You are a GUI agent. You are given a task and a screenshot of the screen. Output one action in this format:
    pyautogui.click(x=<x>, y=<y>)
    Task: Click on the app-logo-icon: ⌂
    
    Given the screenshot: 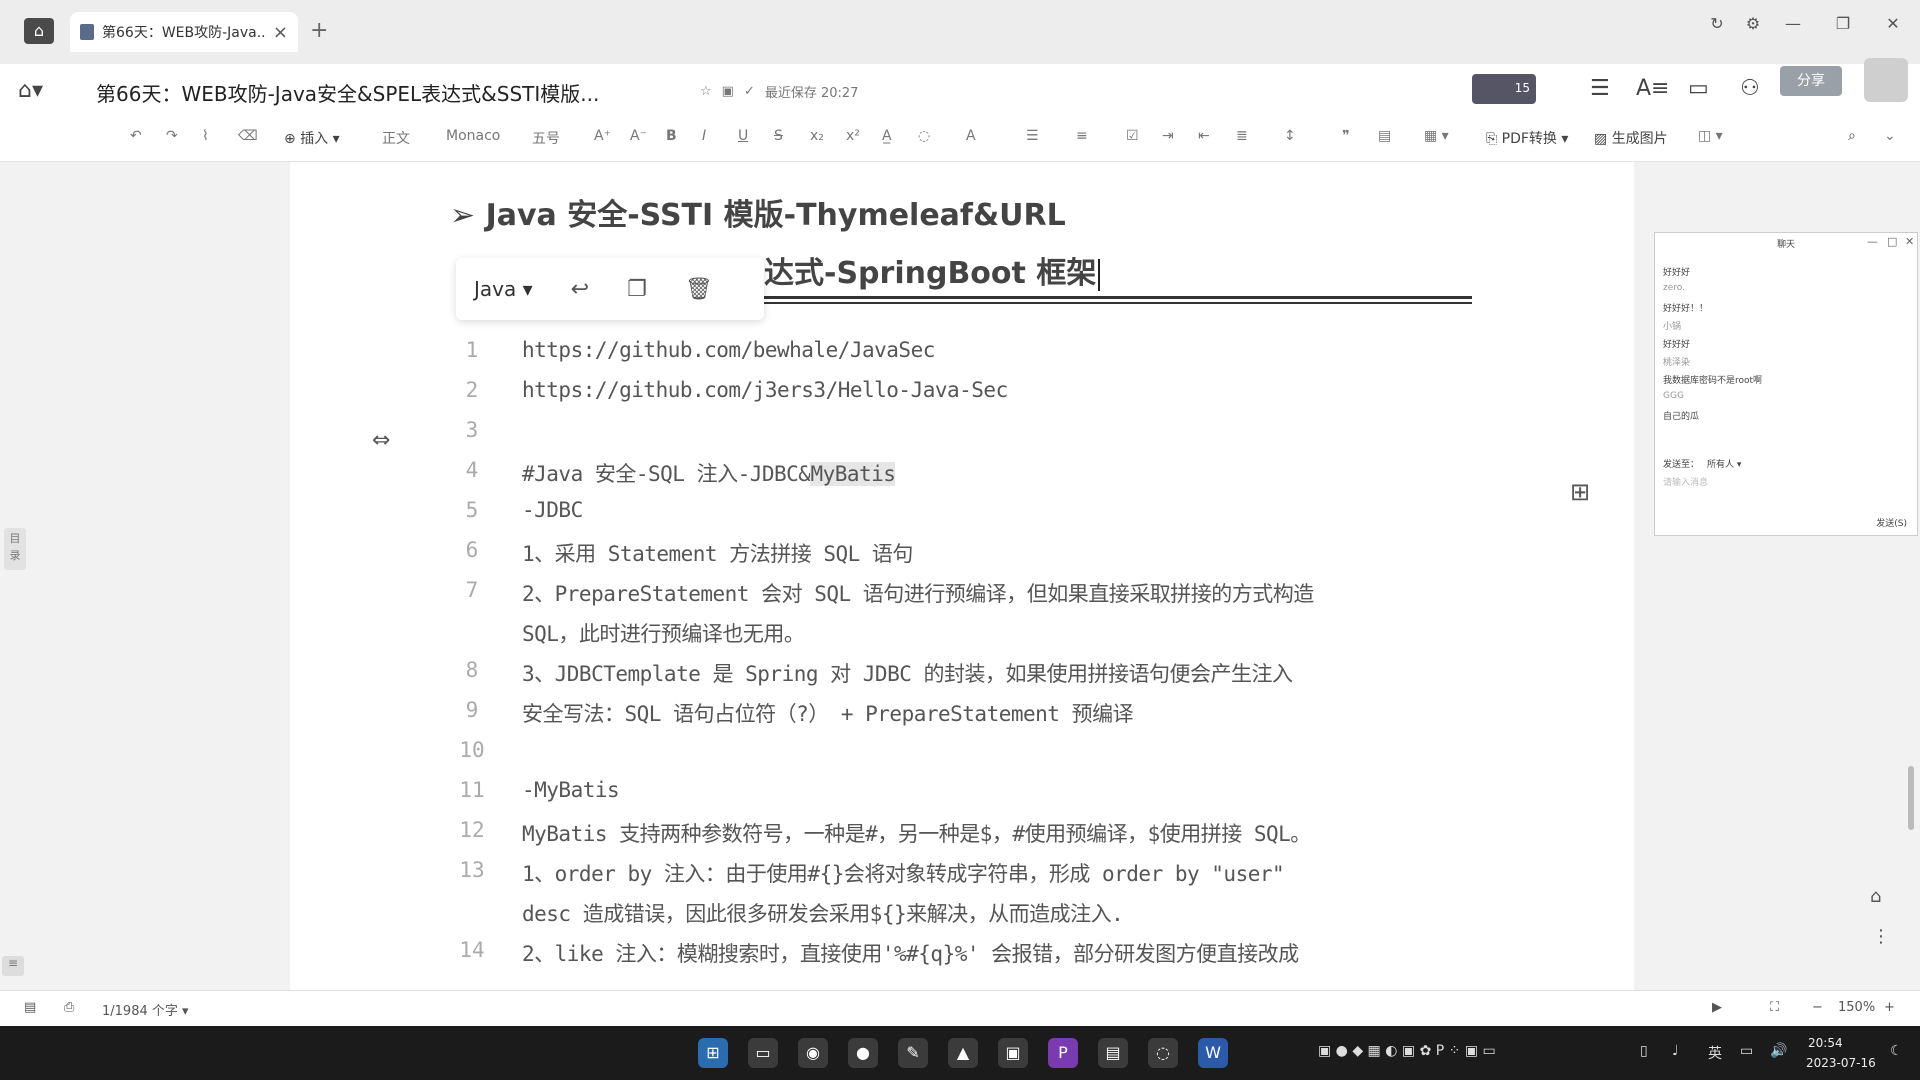 What is the action you would take?
    pyautogui.click(x=39, y=31)
    